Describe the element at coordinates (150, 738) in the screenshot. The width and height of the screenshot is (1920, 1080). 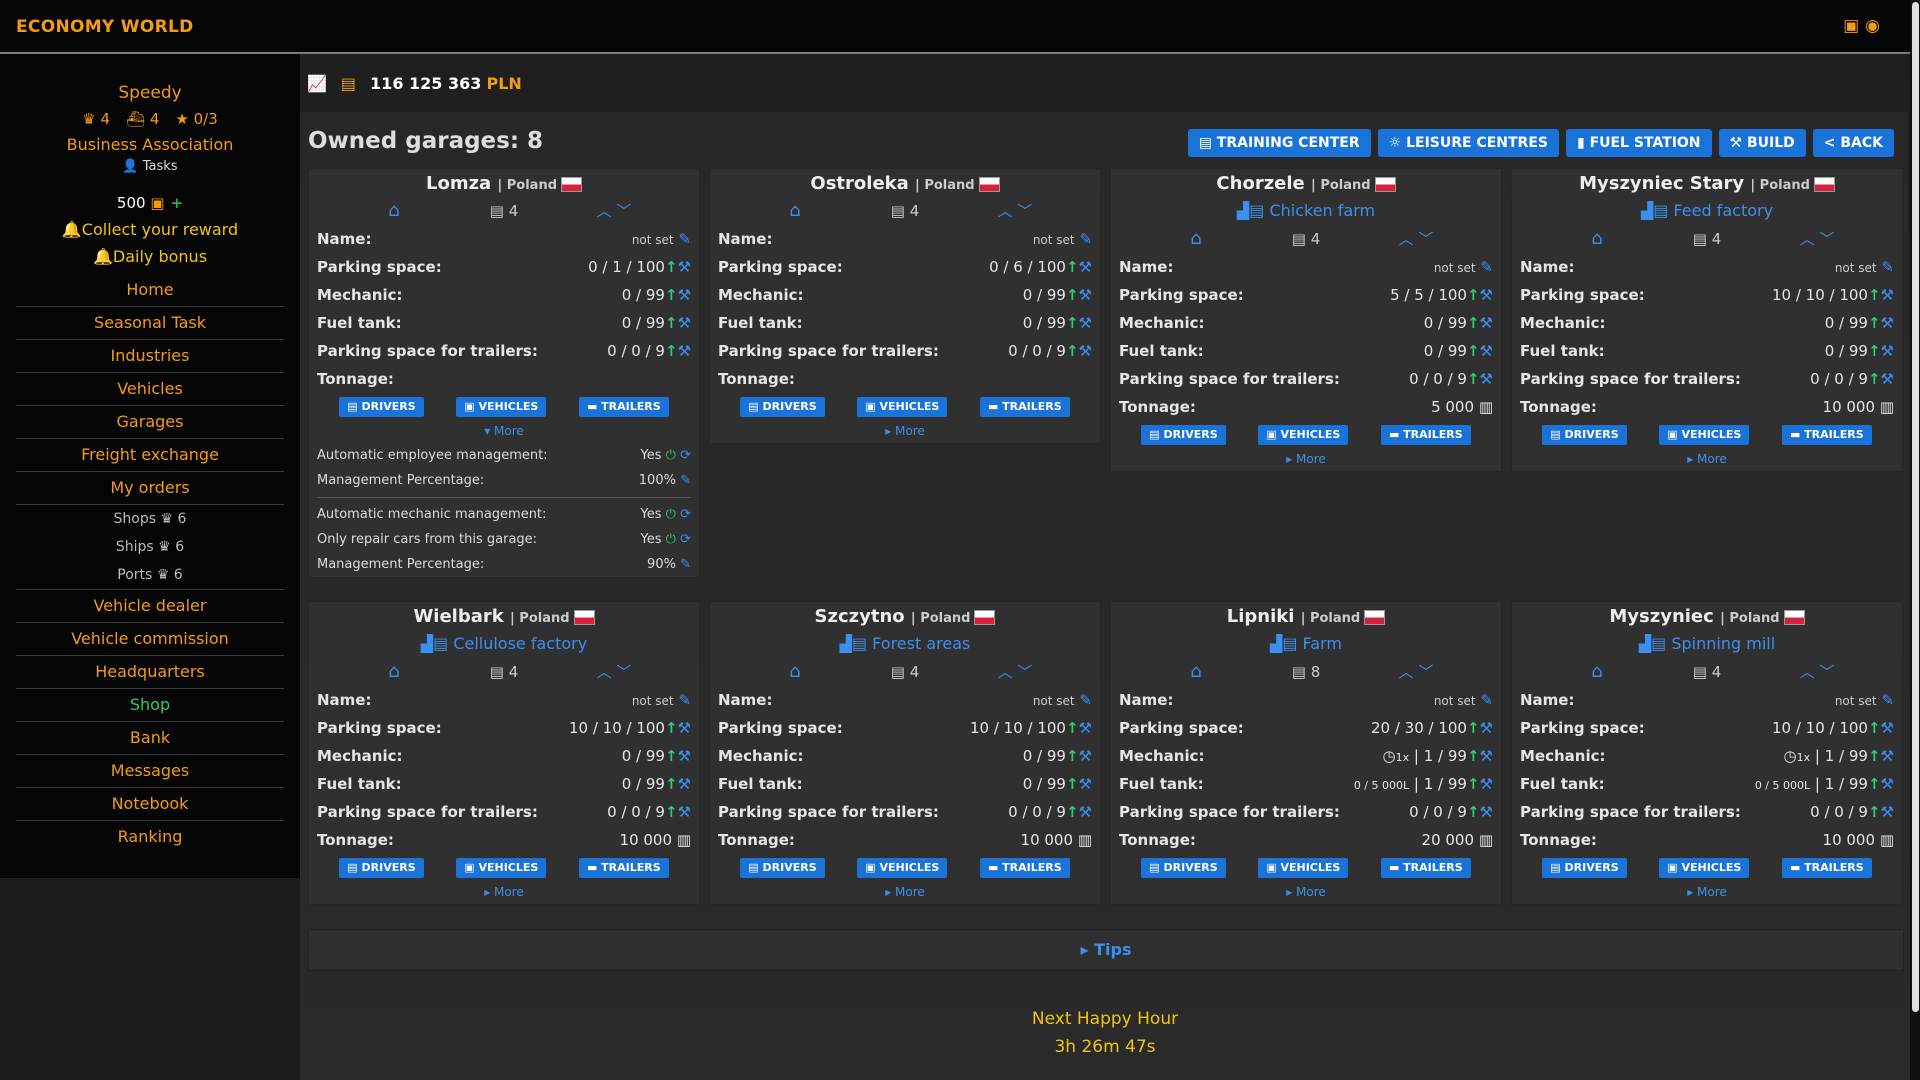
I see `nav-bank: Bank` at that location.